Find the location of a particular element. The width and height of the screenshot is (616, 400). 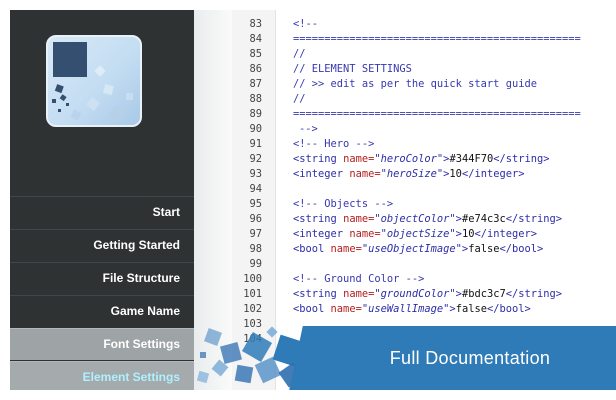

code-line: <bool name="useWallImage">false</bool> is located at coordinates (412, 309).